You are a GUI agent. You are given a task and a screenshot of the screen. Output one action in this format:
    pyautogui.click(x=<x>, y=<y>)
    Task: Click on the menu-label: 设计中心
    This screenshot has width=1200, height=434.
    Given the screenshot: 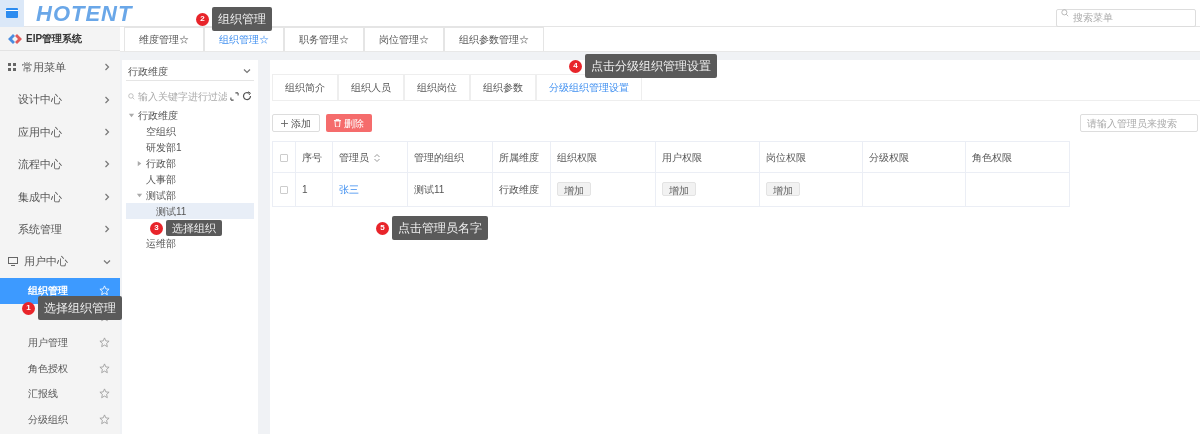 What is the action you would take?
    pyautogui.click(x=39, y=100)
    